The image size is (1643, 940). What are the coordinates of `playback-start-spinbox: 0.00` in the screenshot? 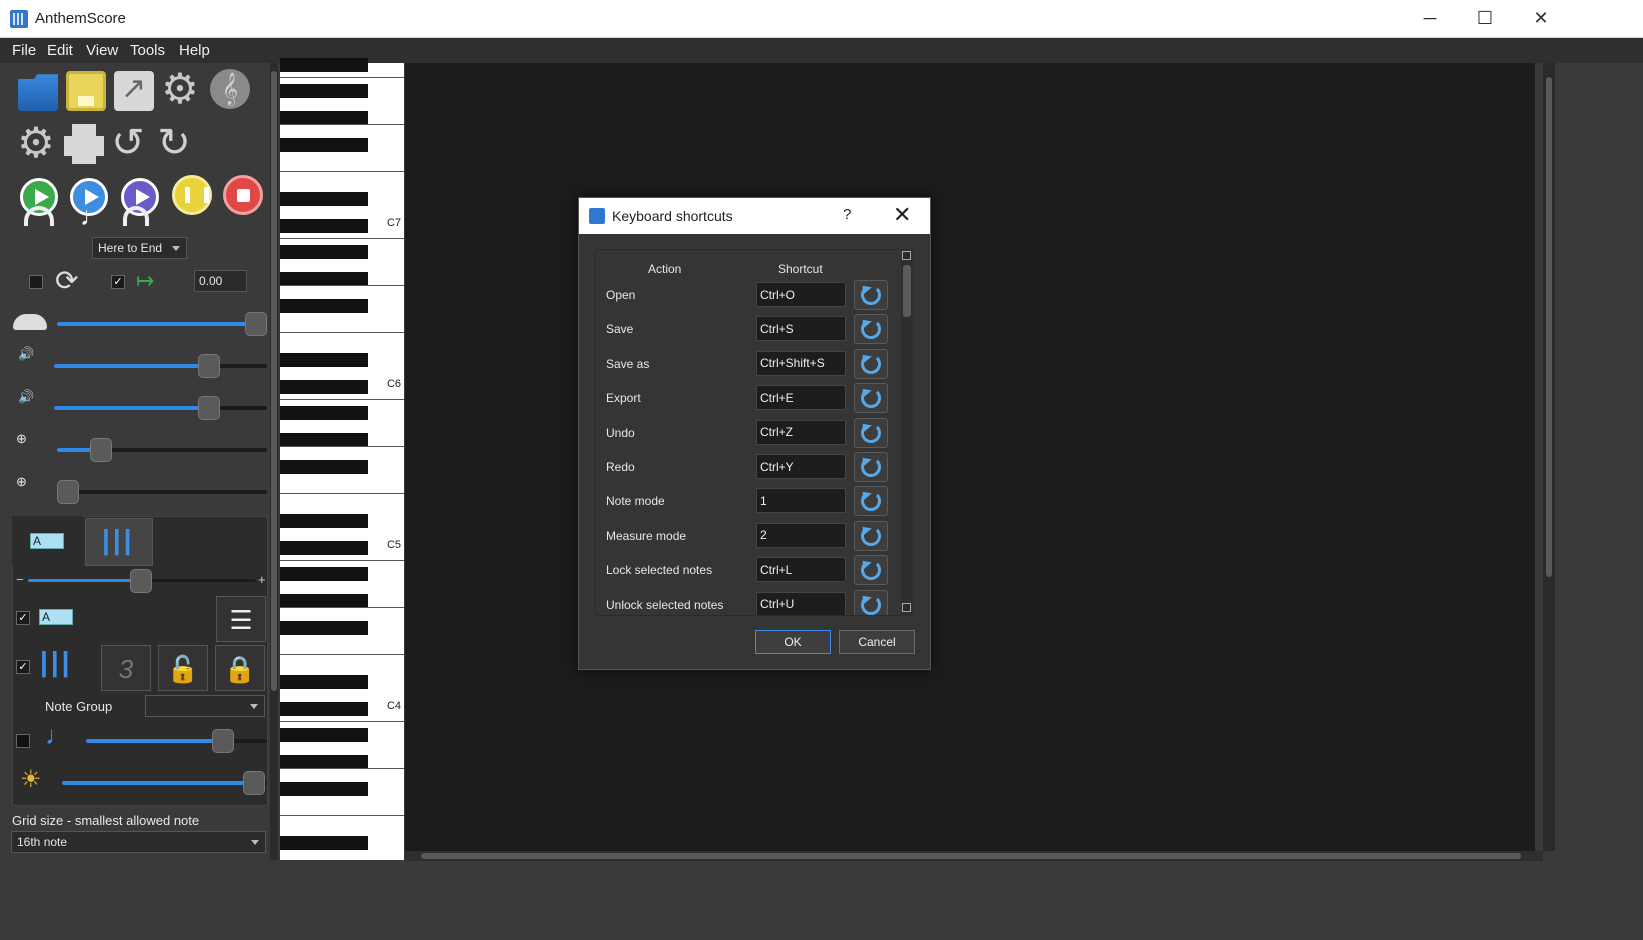 It's located at (220, 281).